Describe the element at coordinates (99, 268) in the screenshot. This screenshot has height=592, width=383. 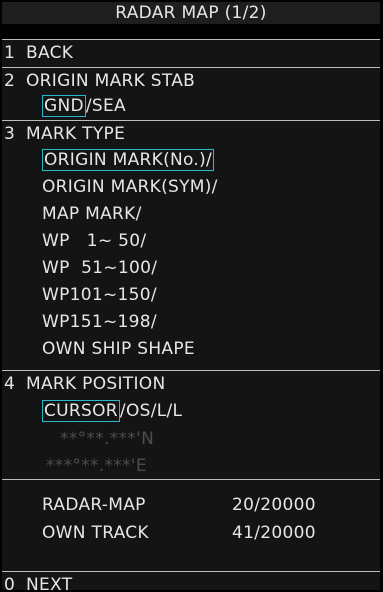
I see `mark-type-wp-51-100: WP 51~100/` at that location.